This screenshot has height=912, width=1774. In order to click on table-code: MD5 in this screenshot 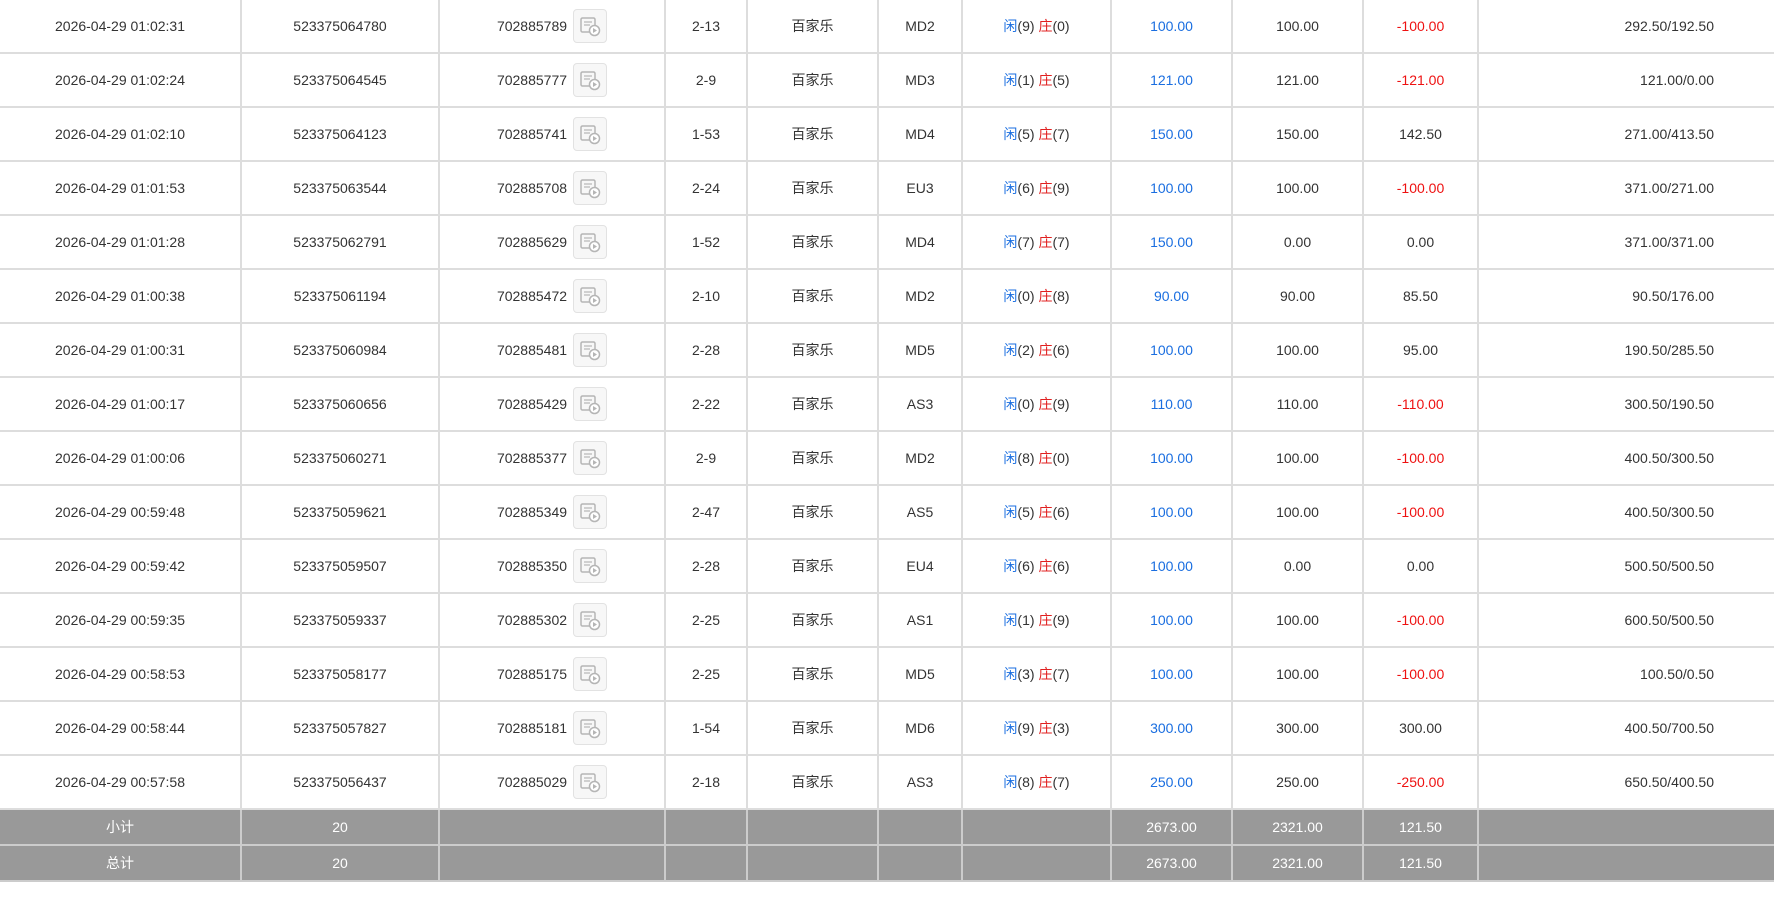, I will do `click(920, 350)`.